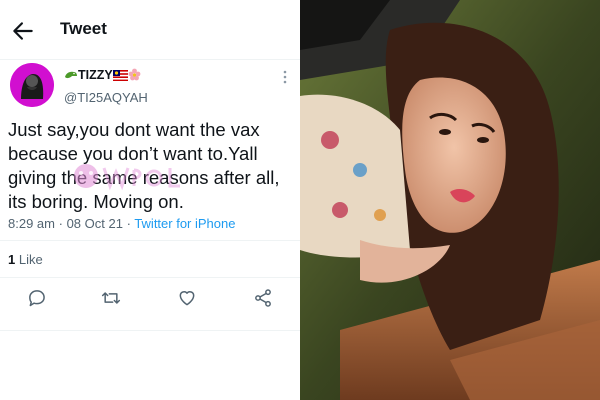 This screenshot has width=600, height=400. Describe the element at coordinates (71, 75) in the screenshot. I see `crocodile-emoji-icon` at that location.